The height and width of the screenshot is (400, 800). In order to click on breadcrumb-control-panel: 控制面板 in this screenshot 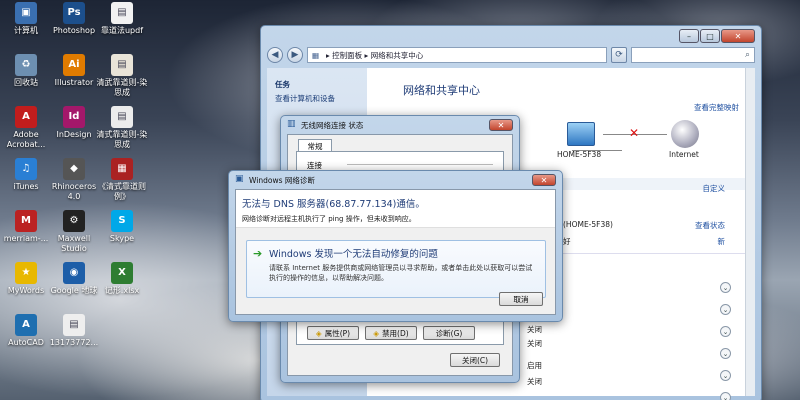, I will do `click(347, 55)`.